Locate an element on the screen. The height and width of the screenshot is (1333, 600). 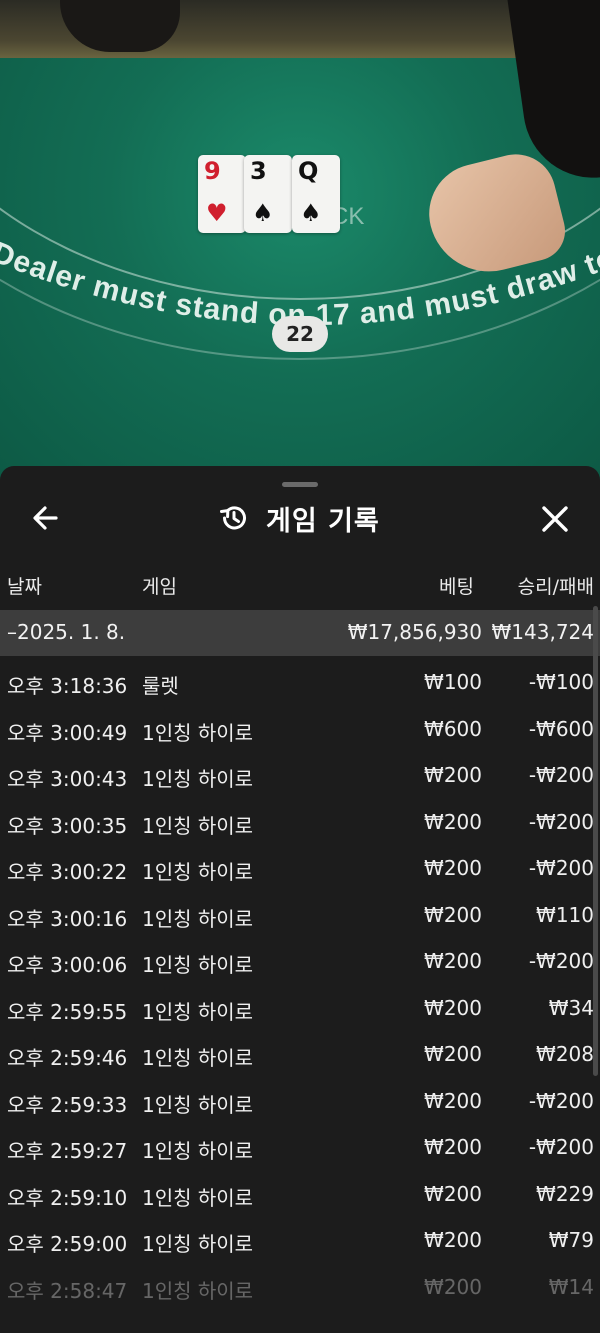
sheet-header: 게임 기록 is located at coordinates (300, 518).